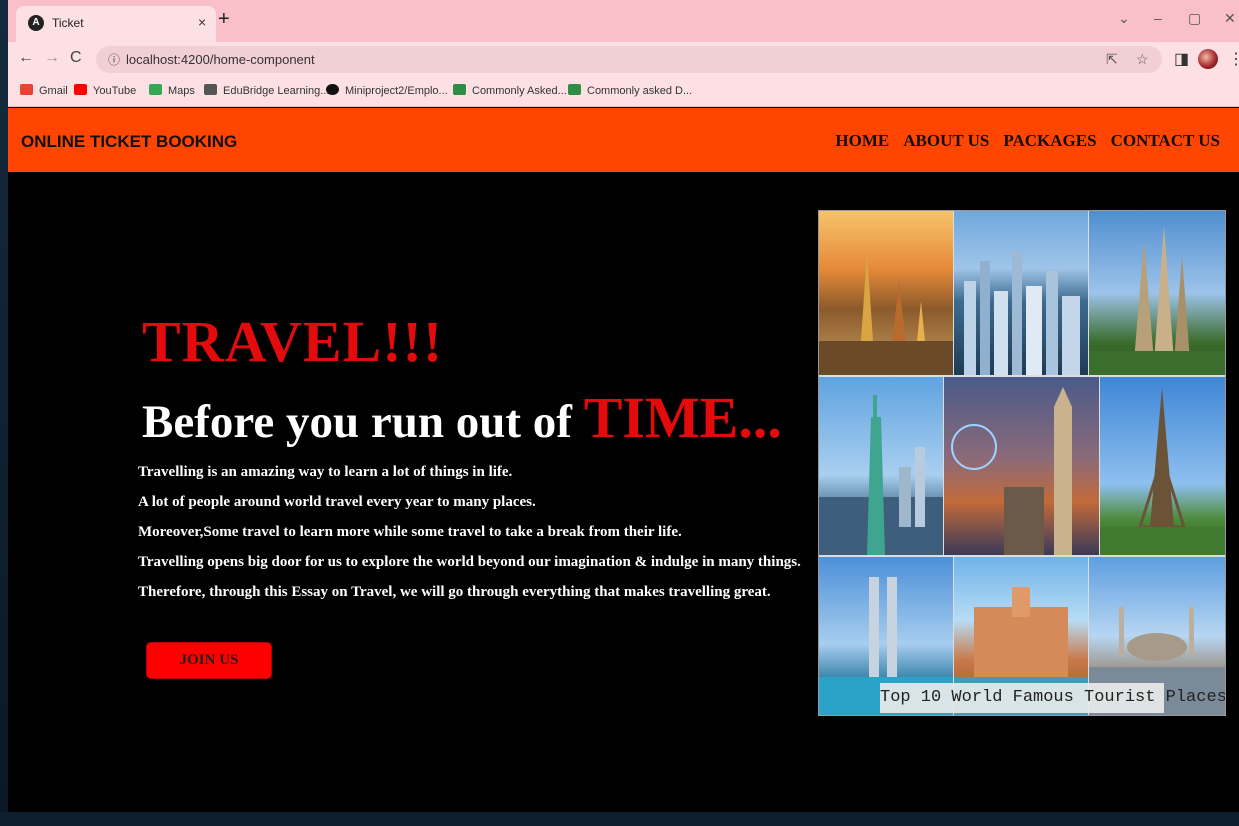 Image resolution: width=1239 pixels, height=826 pixels. Describe the element at coordinates (210, 89) in the screenshot. I see `edubridge-icon` at that location.